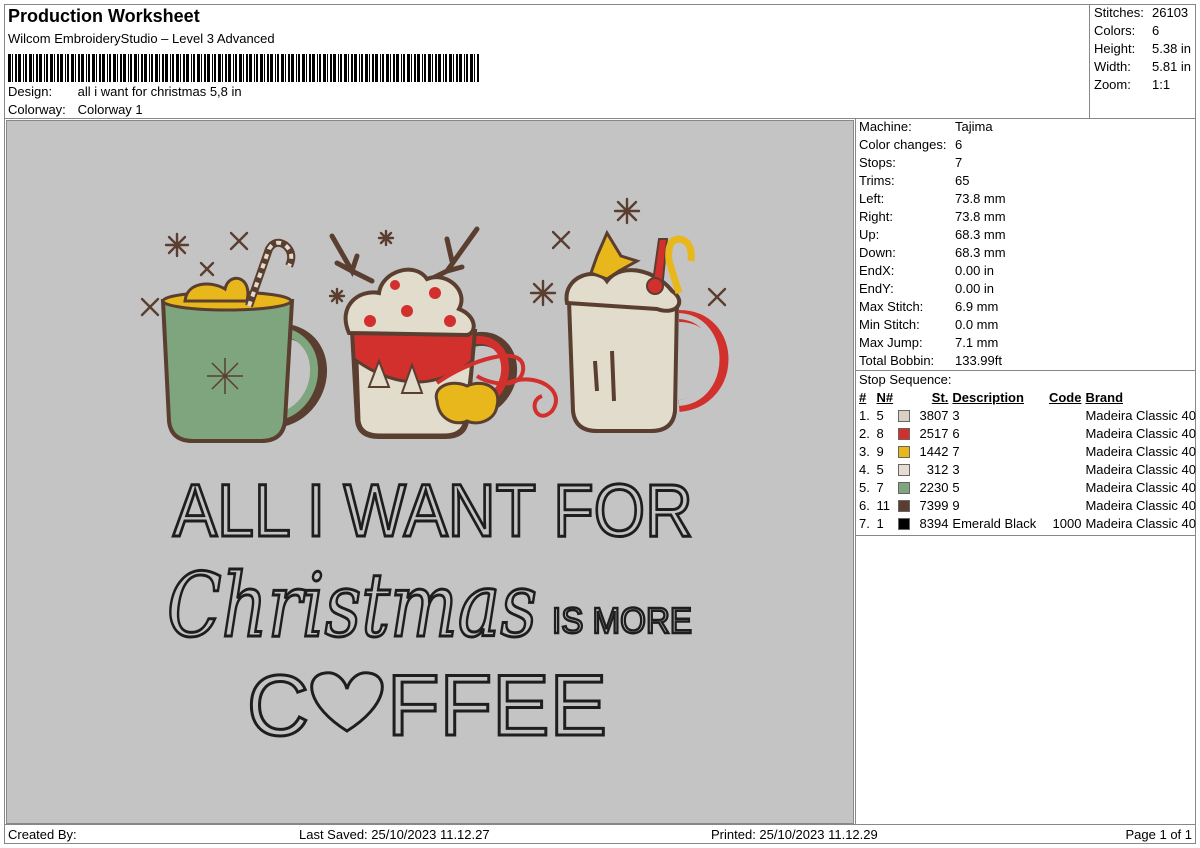 The height and width of the screenshot is (848, 1200). I want to click on summary-label: Stitches:, so click(1119, 12).